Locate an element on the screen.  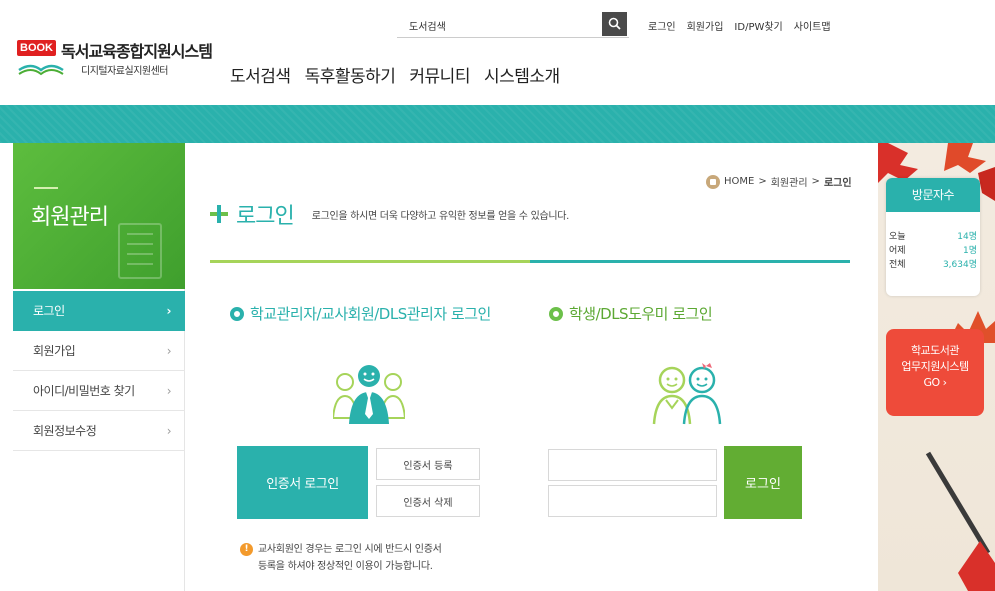
notice-line: 교사회원인 경우는 로그인 시에 반드시 인증서 is located at coordinates (350, 549).